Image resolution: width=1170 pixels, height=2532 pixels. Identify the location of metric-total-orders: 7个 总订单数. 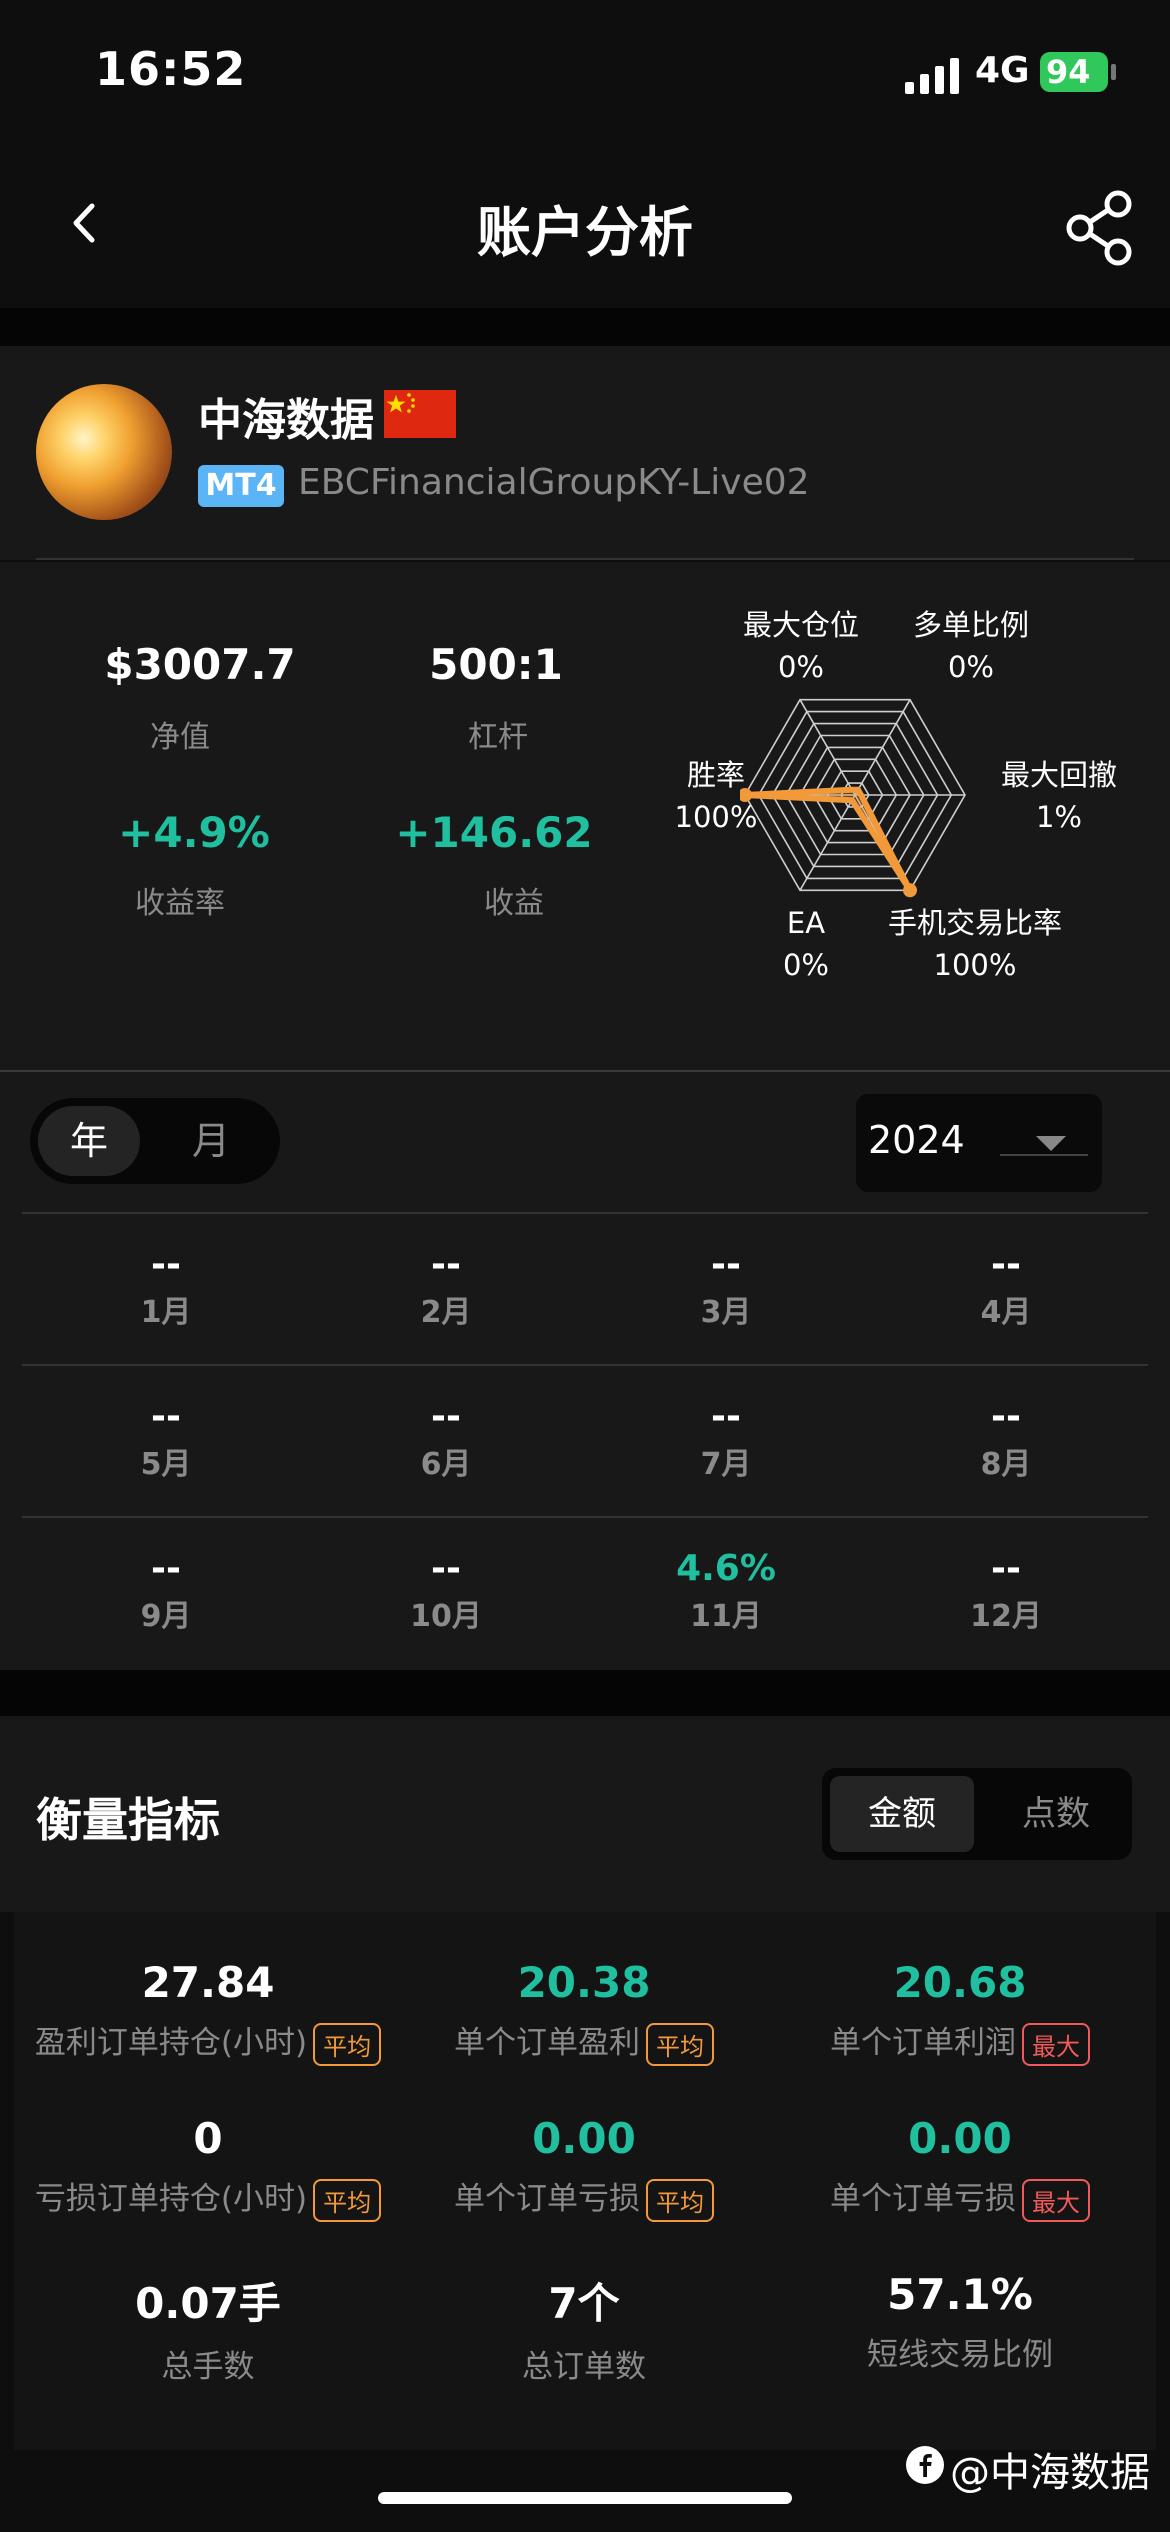
(584, 2332).